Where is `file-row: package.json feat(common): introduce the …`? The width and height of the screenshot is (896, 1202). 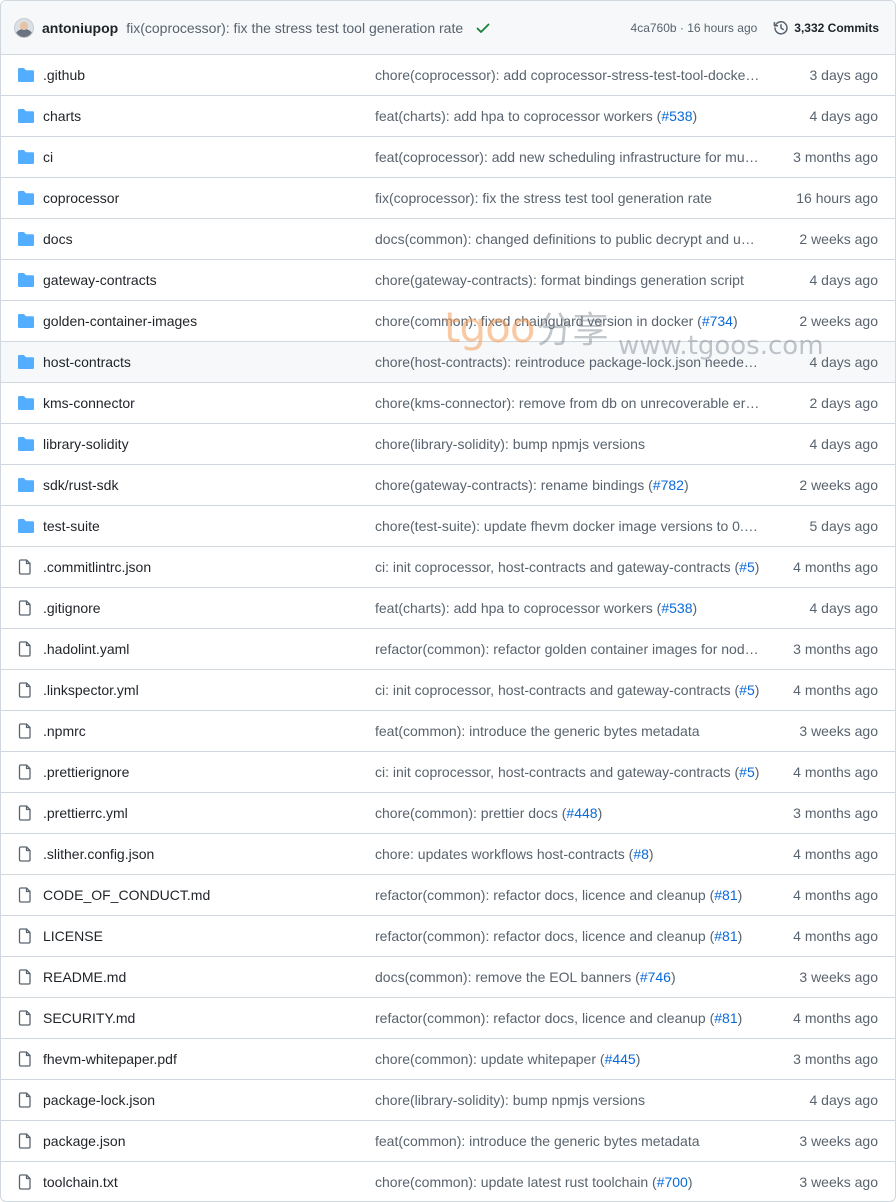
file-row: package.json feat(common): introduce the … is located at coordinates (448, 1141).